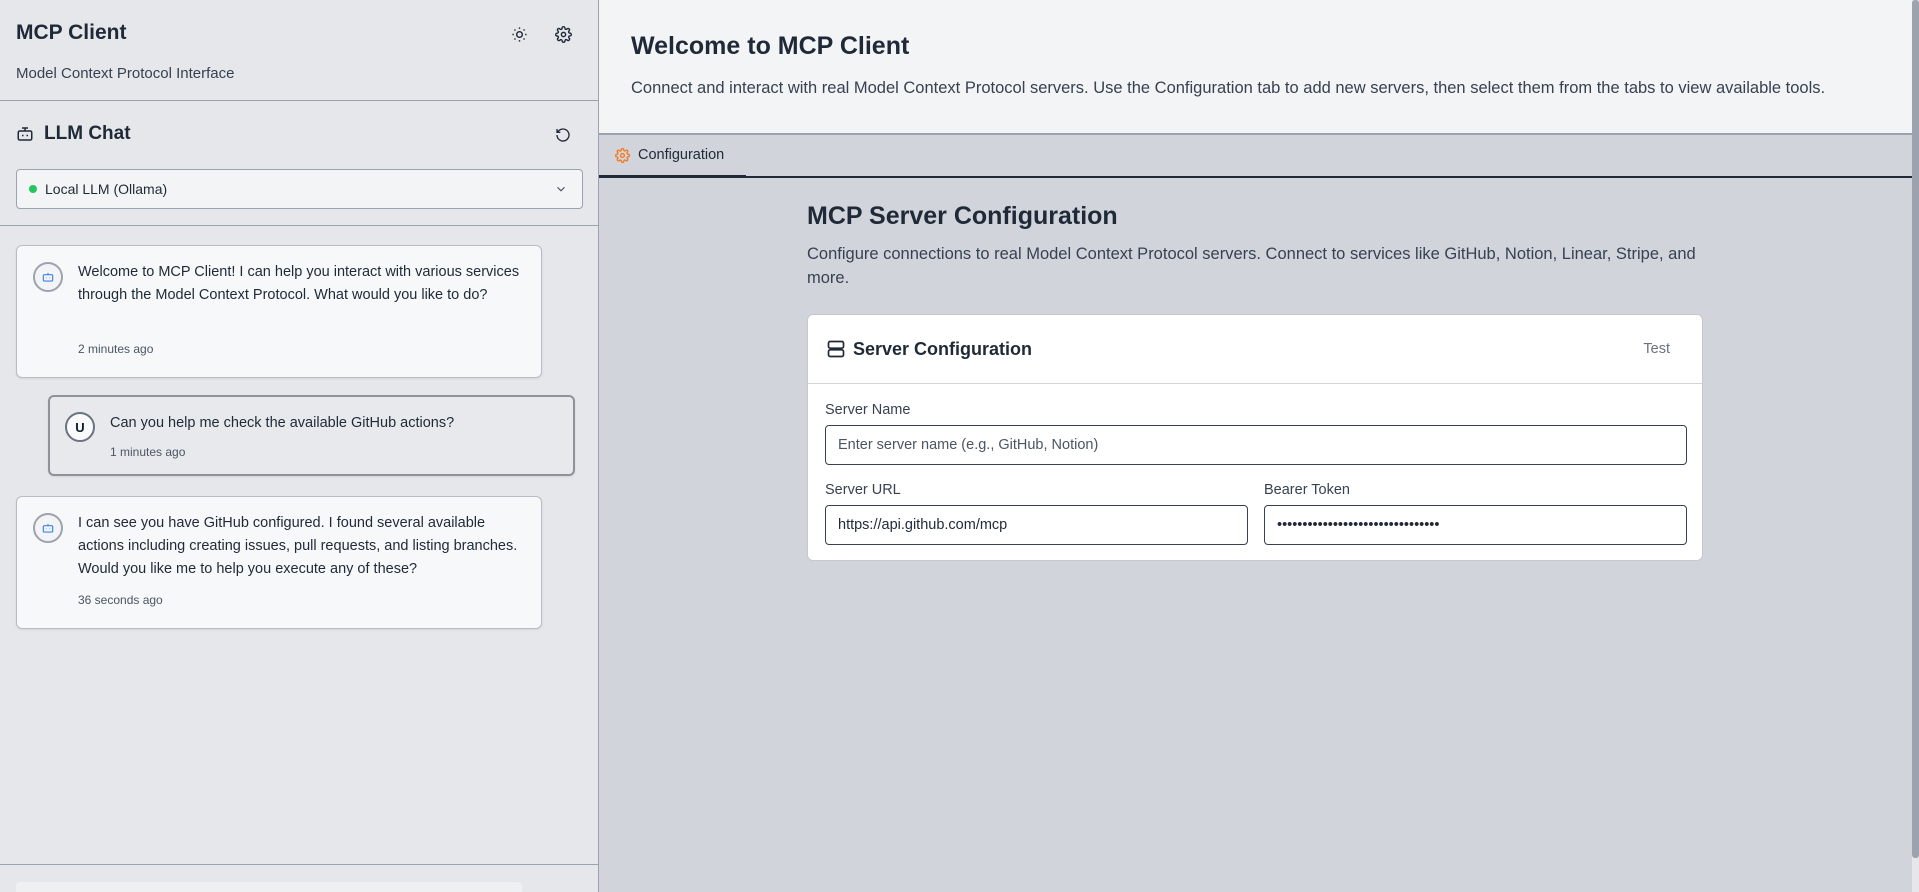 Image resolution: width=1919 pixels, height=892 pixels. Describe the element at coordinates (770, 46) in the screenshot. I see `welcome-title: Welcome to MCP Client` at that location.